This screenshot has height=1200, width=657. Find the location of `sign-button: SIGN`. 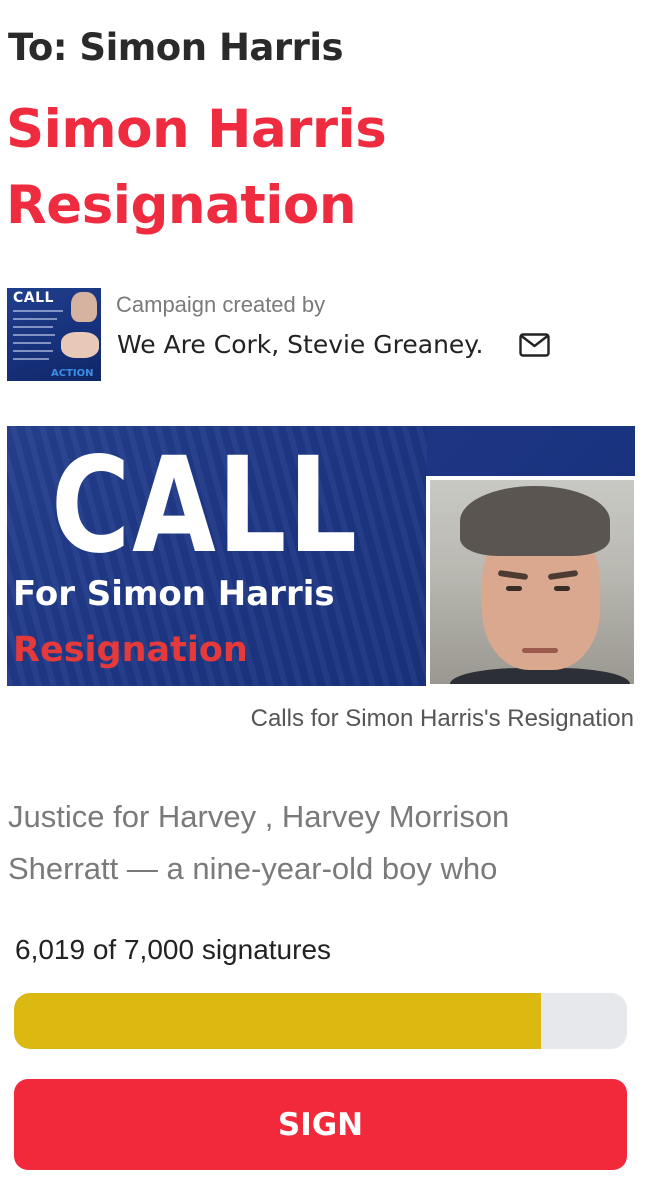

sign-button: SIGN is located at coordinates (320, 1124).